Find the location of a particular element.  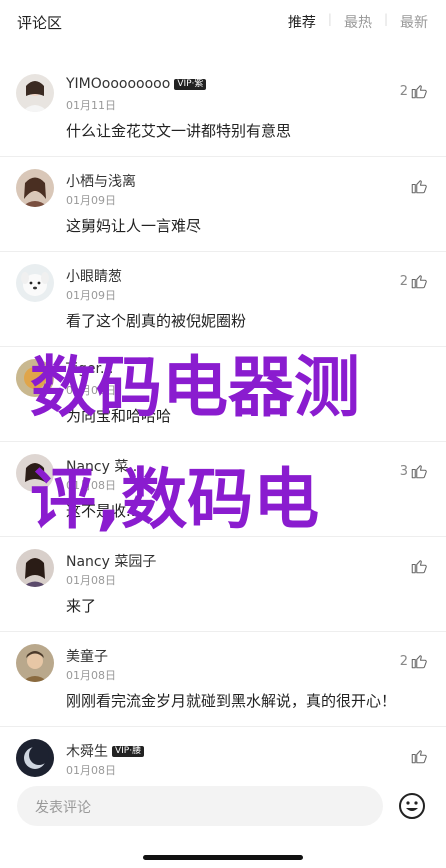

dog-avatar-icon is located at coordinates (35, 283).